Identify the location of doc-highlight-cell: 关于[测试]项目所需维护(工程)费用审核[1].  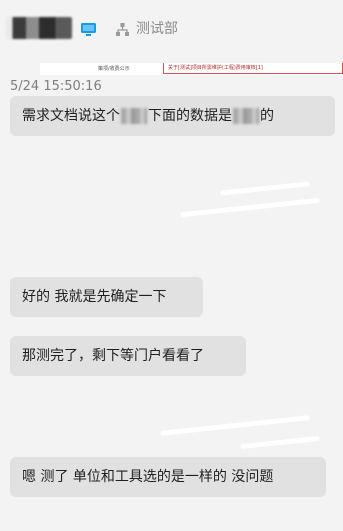
(253, 68).